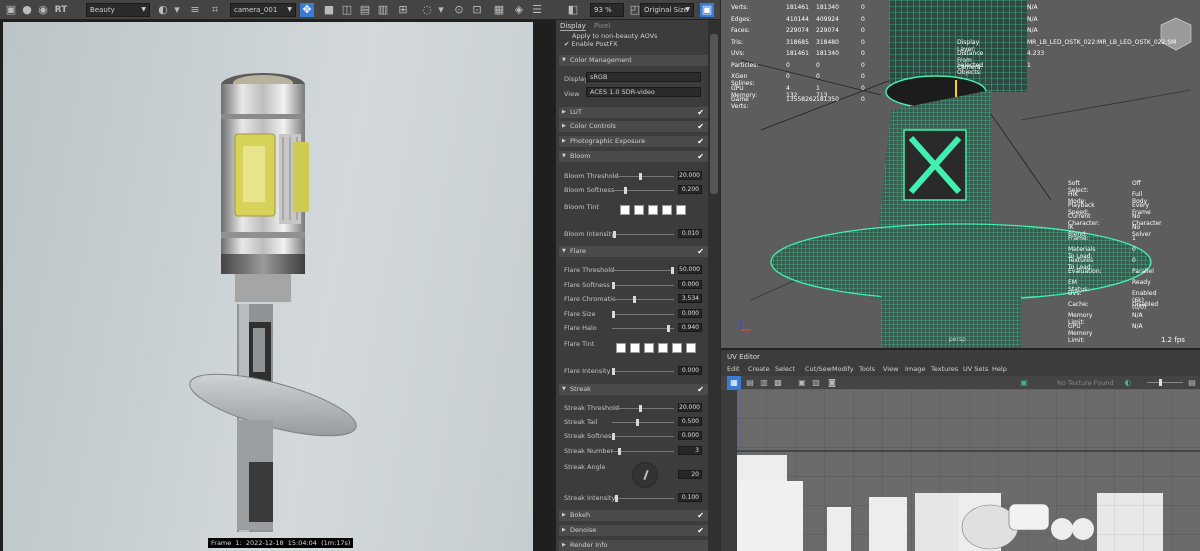 This screenshot has width=1200, height=551. What do you see at coordinates (968, 470) in the screenshot?
I see `uv-canvas` at bounding box center [968, 470].